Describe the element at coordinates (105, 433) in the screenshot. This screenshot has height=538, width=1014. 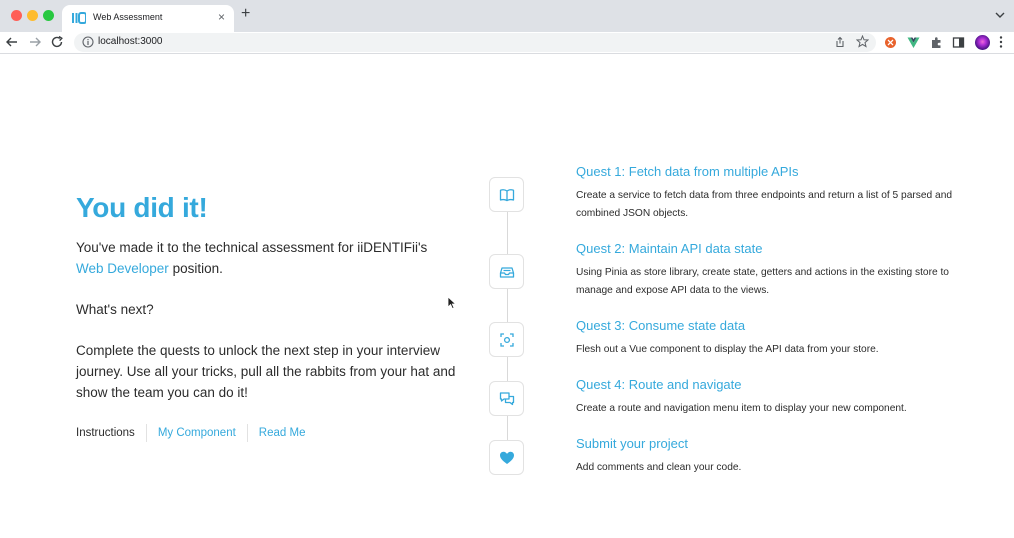
I see `nav-instructions-link: Instructions` at that location.